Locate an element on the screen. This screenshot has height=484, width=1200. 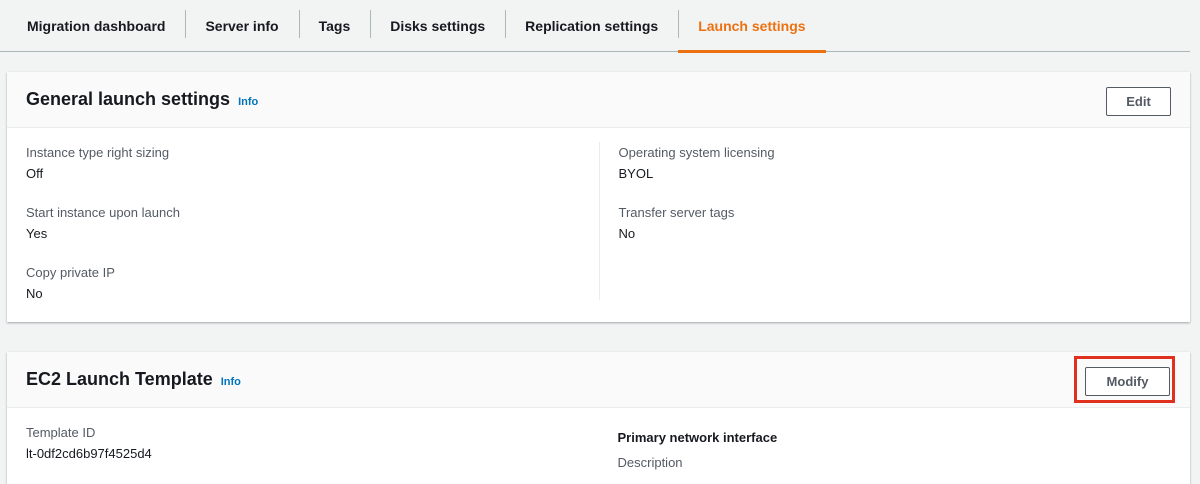
field-instance-type-right-sizing: Instance type right sizing Off is located at coordinates (312, 163).